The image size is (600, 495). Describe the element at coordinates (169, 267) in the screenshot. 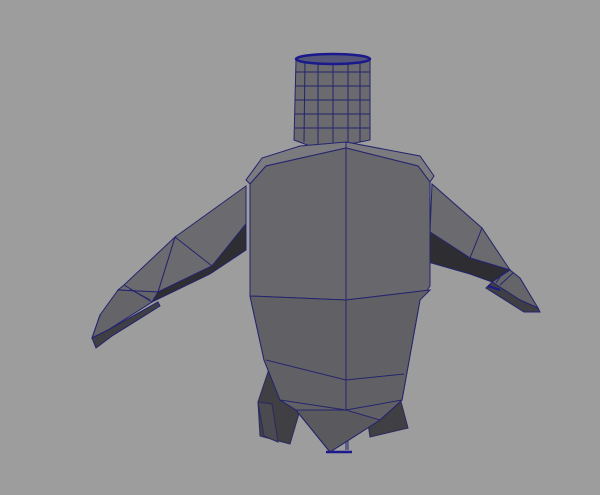

I see `left-arm-mesh` at that location.